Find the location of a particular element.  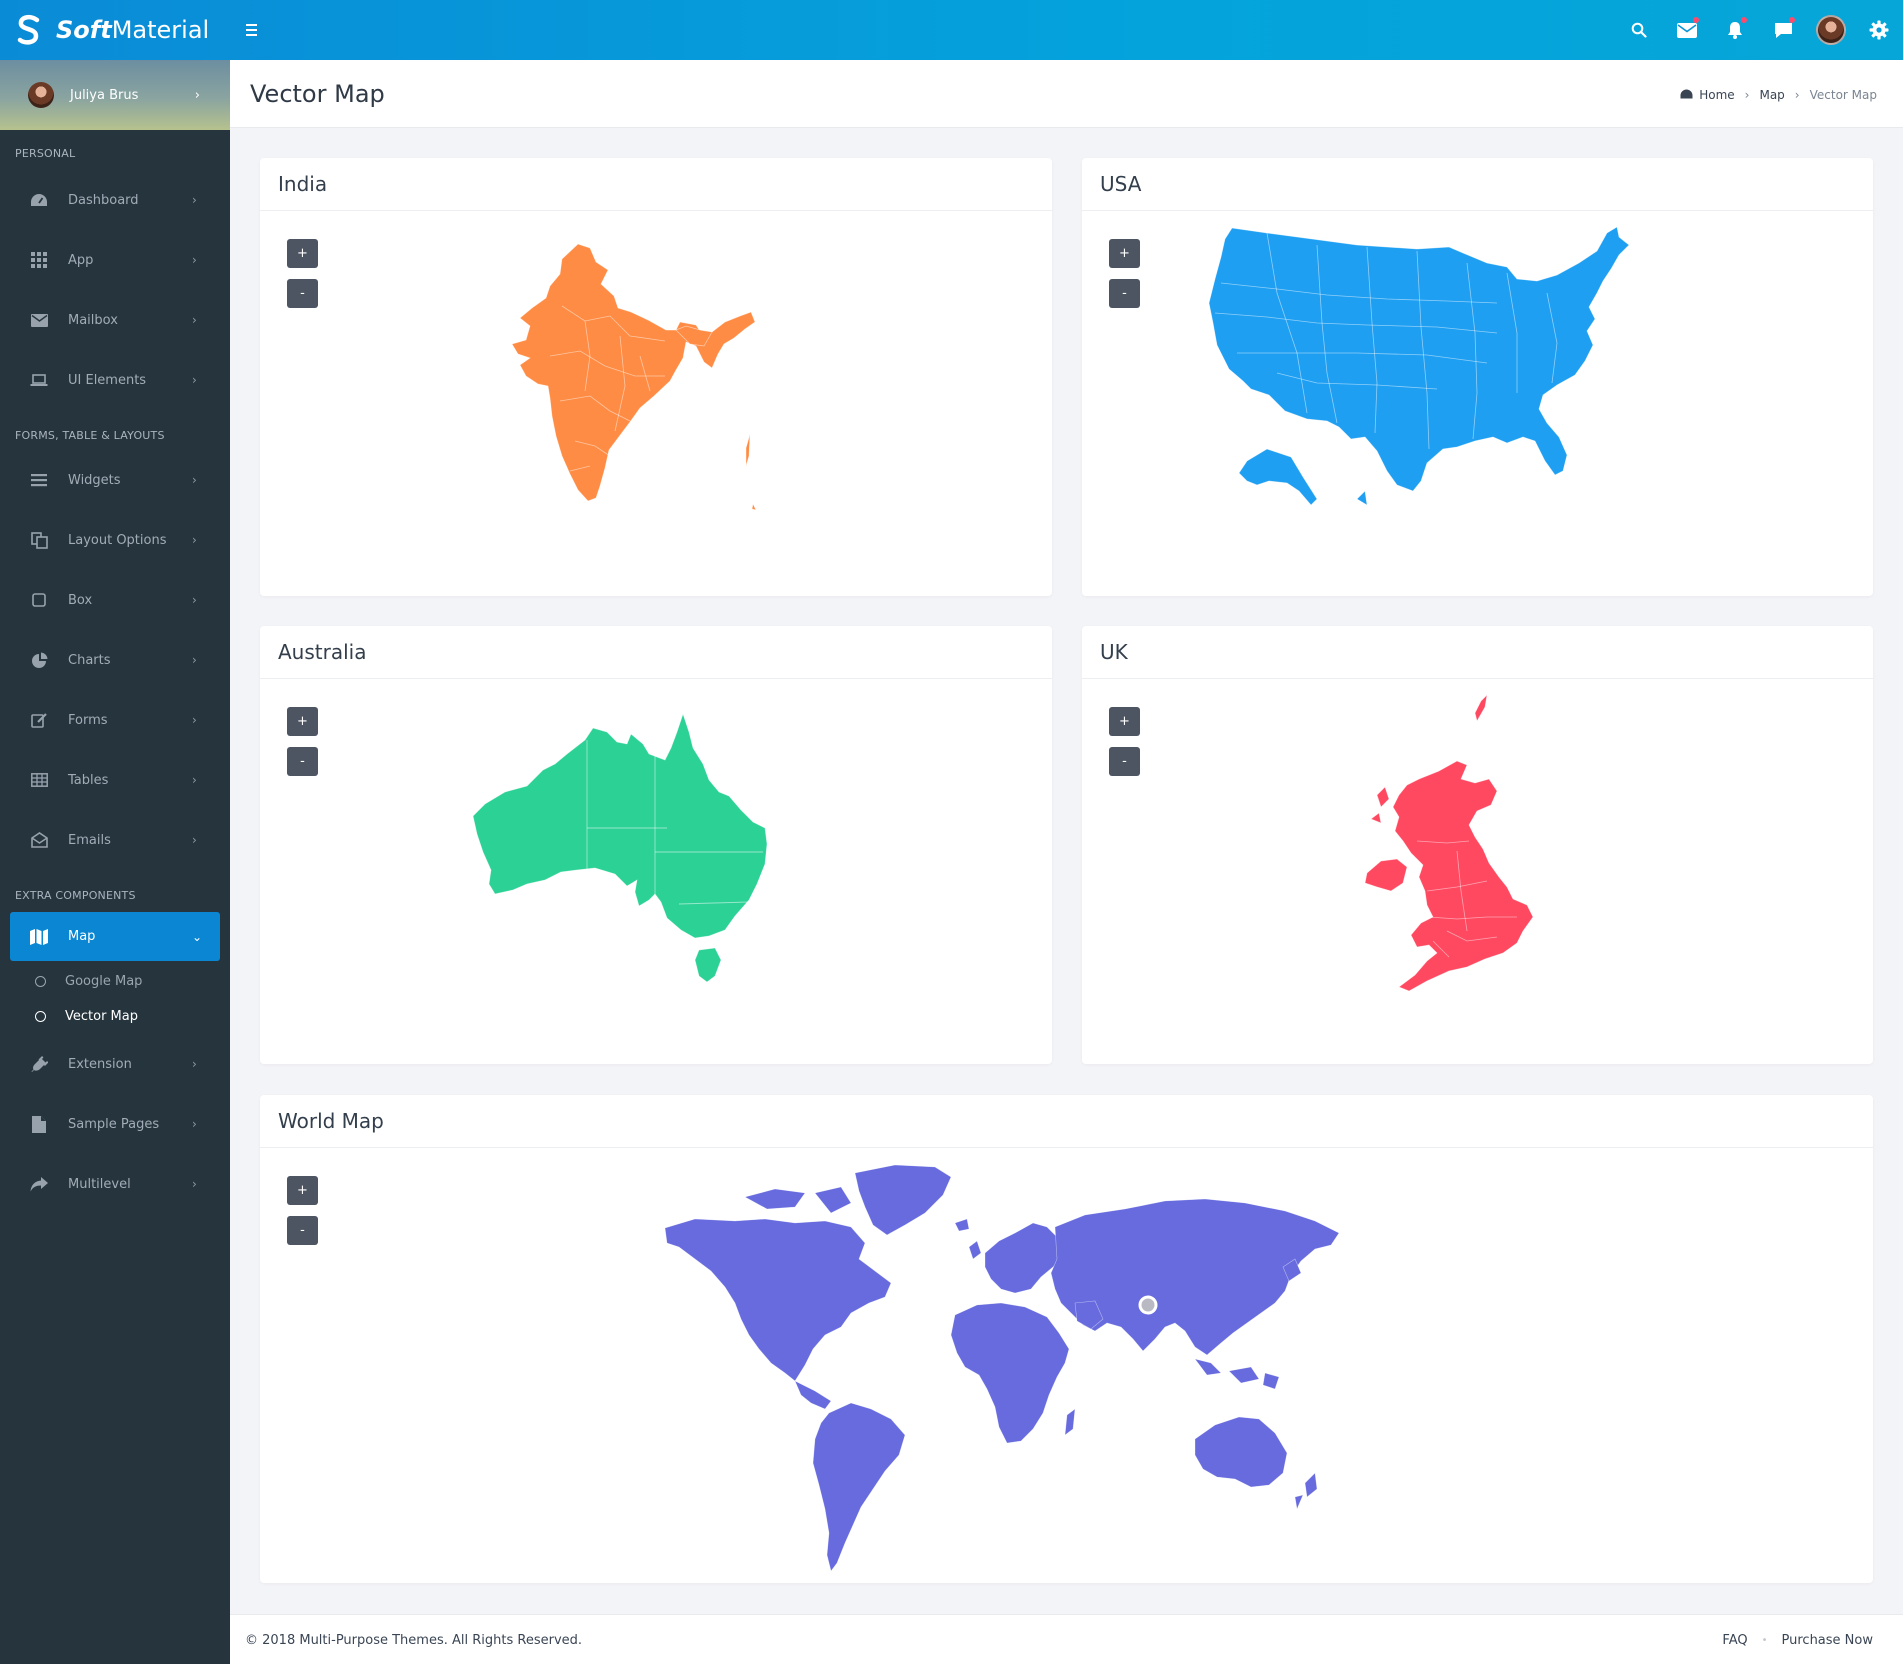

mail-notification-icon is located at coordinates (1687, 30).